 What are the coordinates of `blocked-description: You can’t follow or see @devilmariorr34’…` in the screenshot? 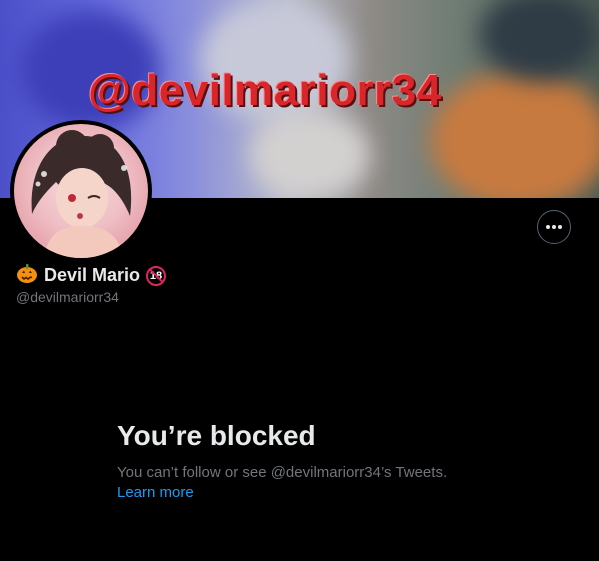 It's located at (282, 472).